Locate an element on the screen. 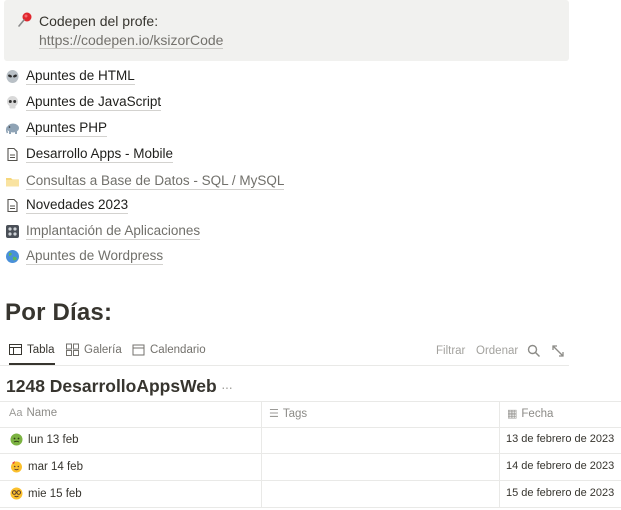  skull-icon is located at coordinates (12, 101).